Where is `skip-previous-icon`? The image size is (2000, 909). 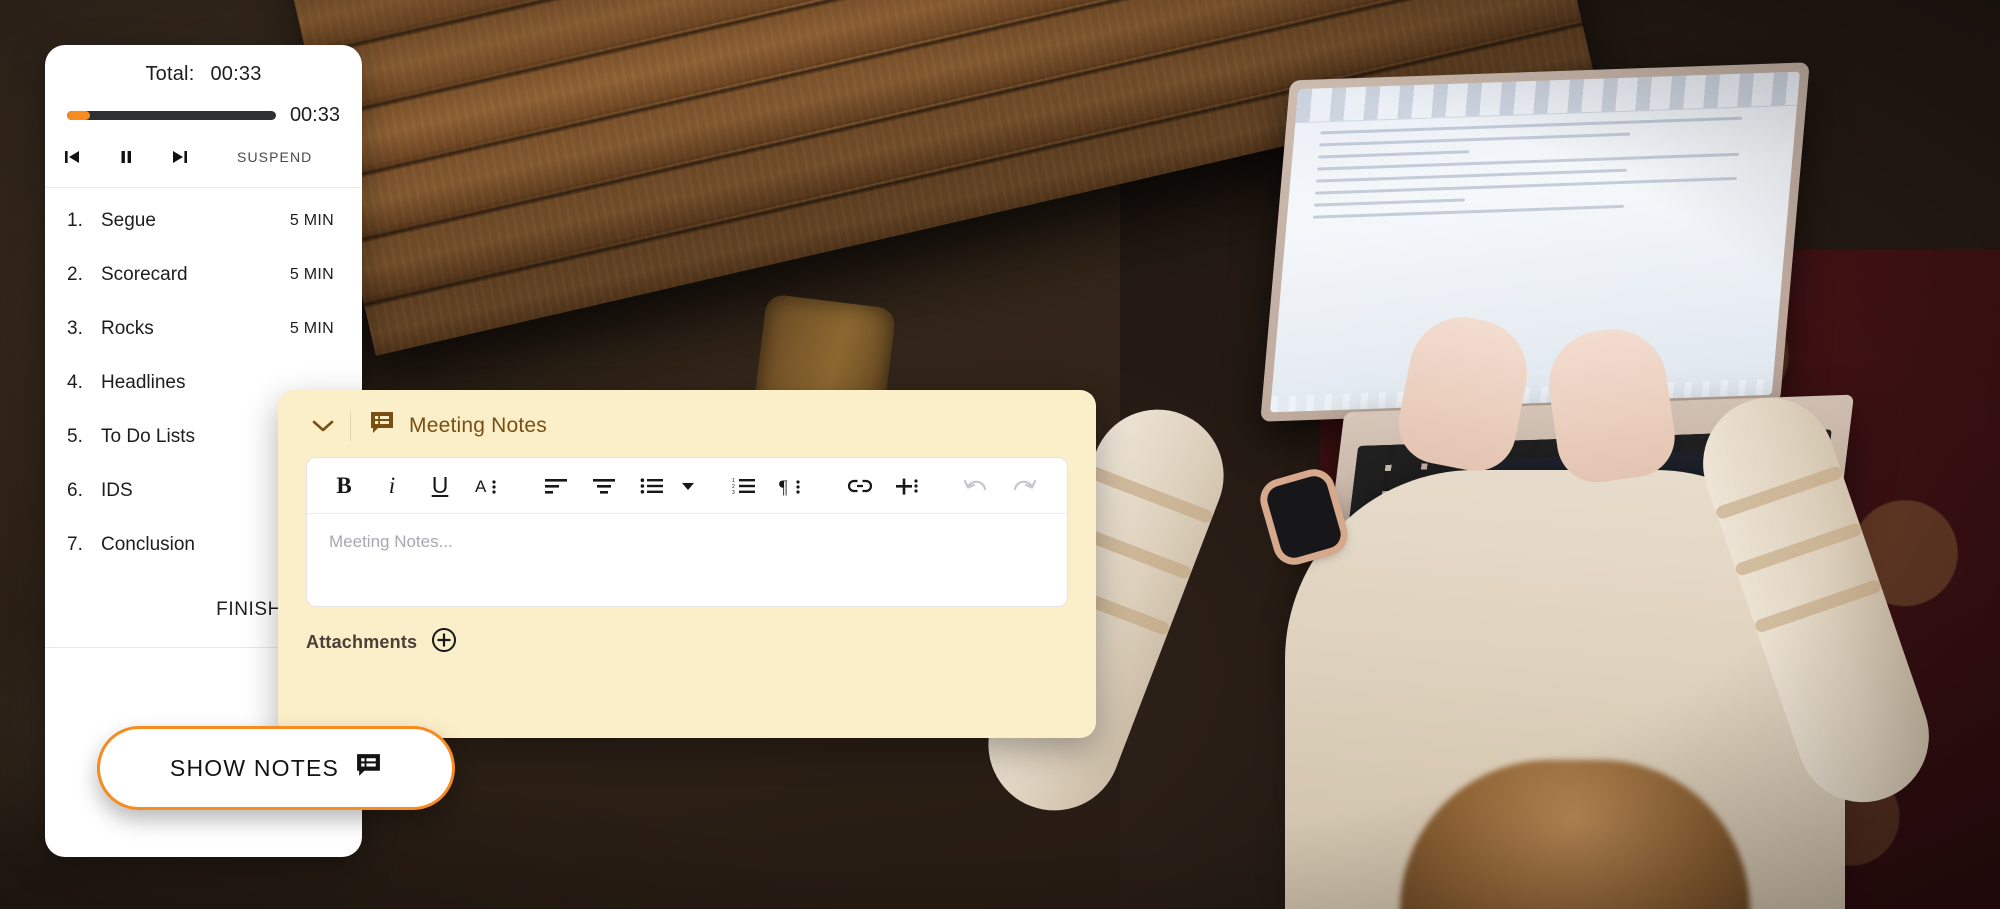 skip-previous-icon is located at coordinates (72, 157).